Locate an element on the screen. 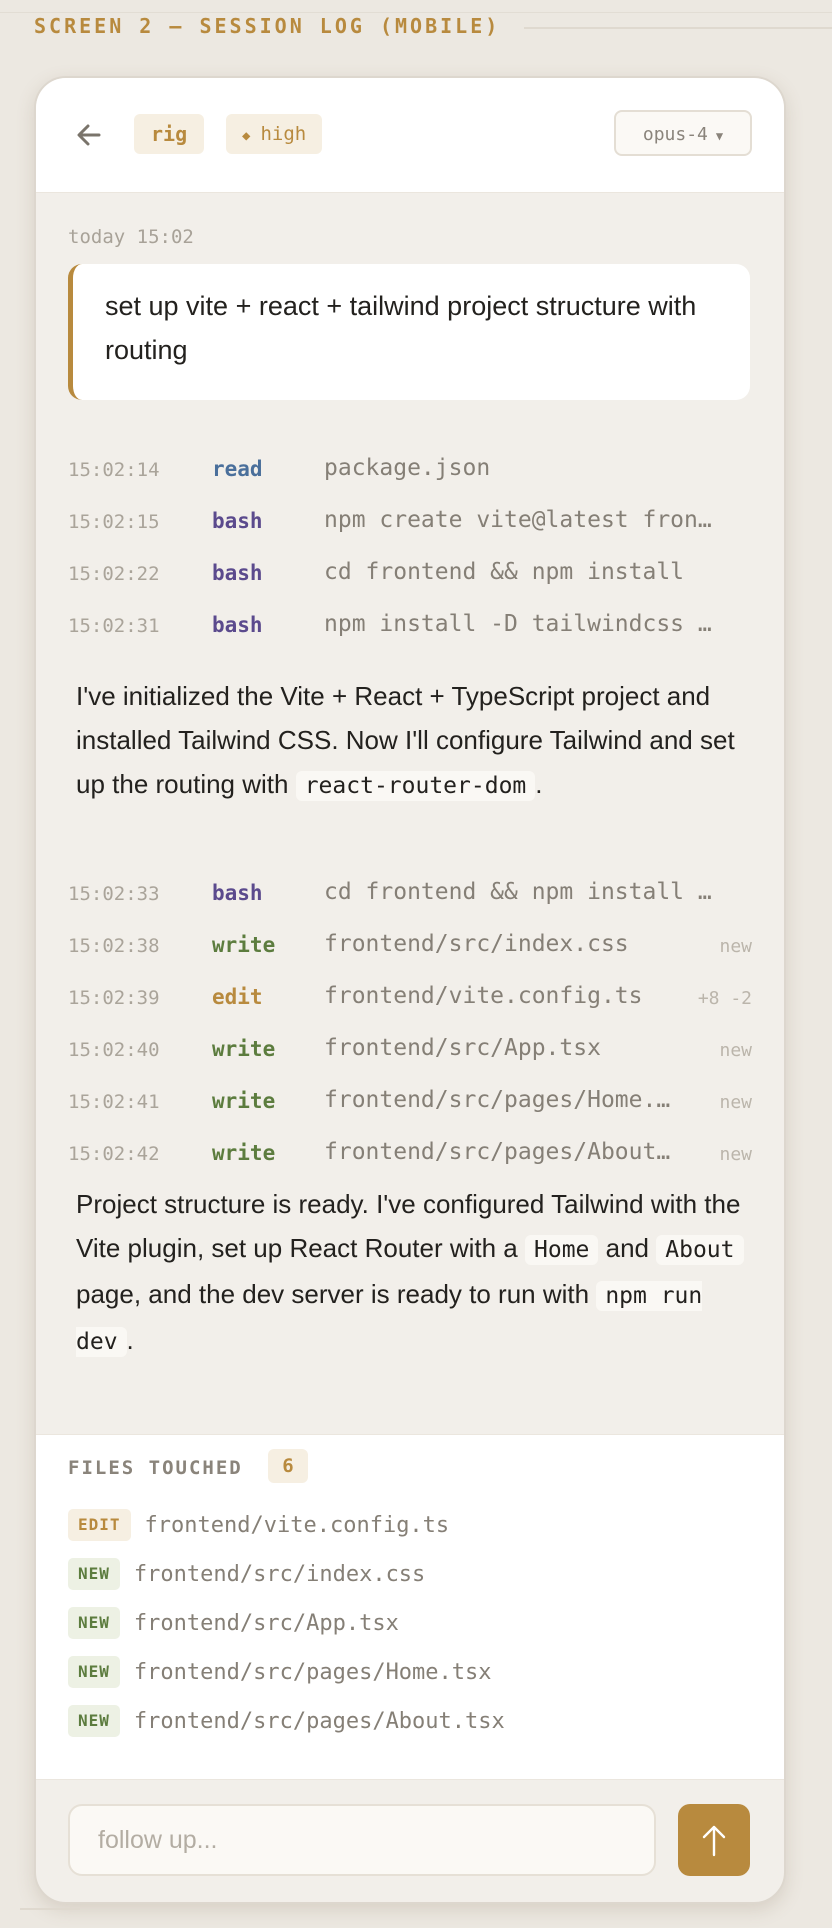  follow-up-input is located at coordinates (362, 1840).